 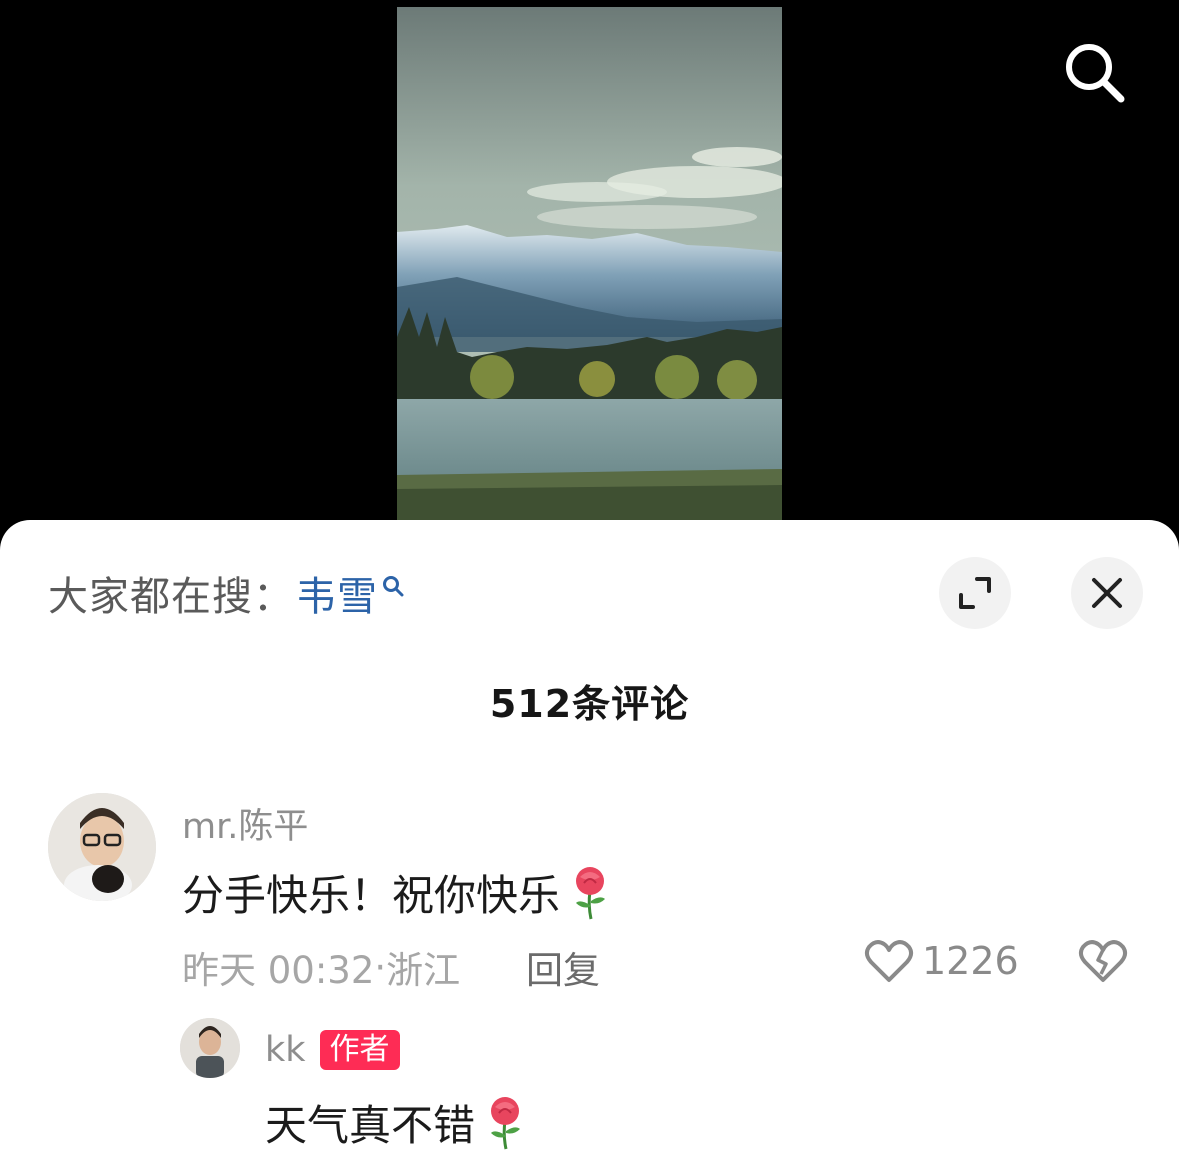 What do you see at coordinates (589, 704) in the screenshot?
I see `comment-count-title: 512条评论` at bounding box center [589, 704].